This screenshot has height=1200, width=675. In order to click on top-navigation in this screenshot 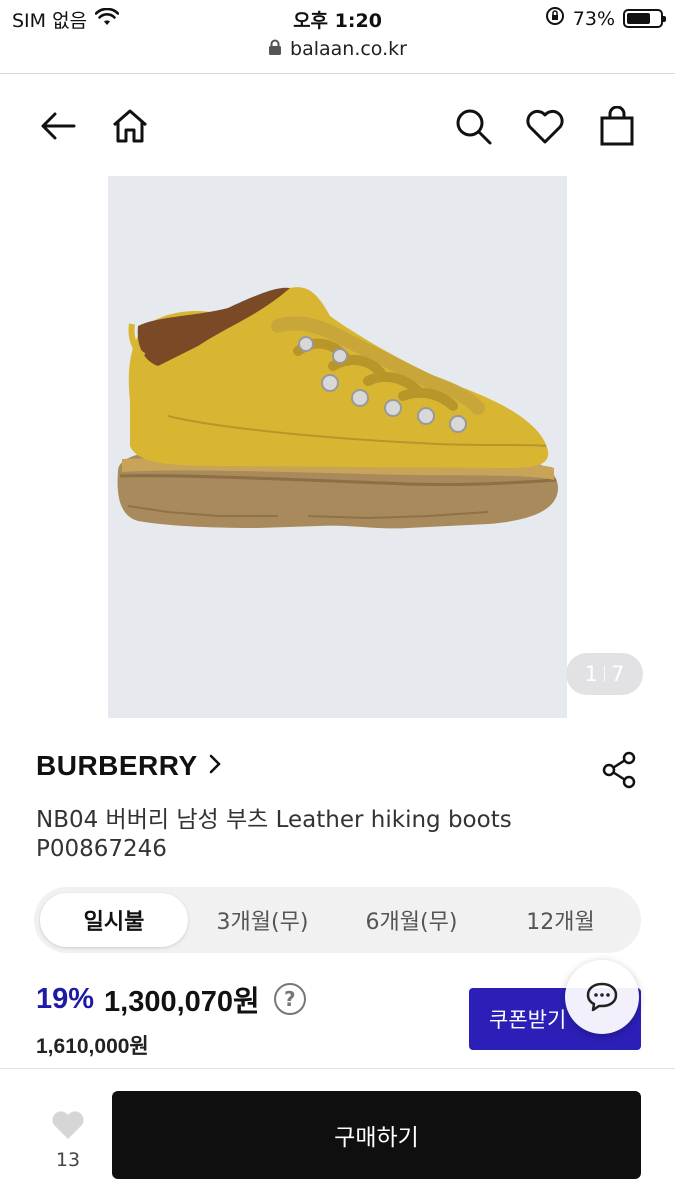, I will do `click(337, 126)`.